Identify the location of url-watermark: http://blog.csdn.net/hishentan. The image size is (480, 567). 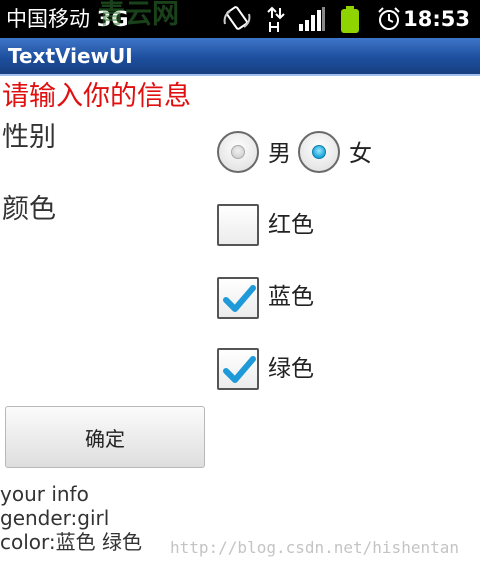
(314, 547).